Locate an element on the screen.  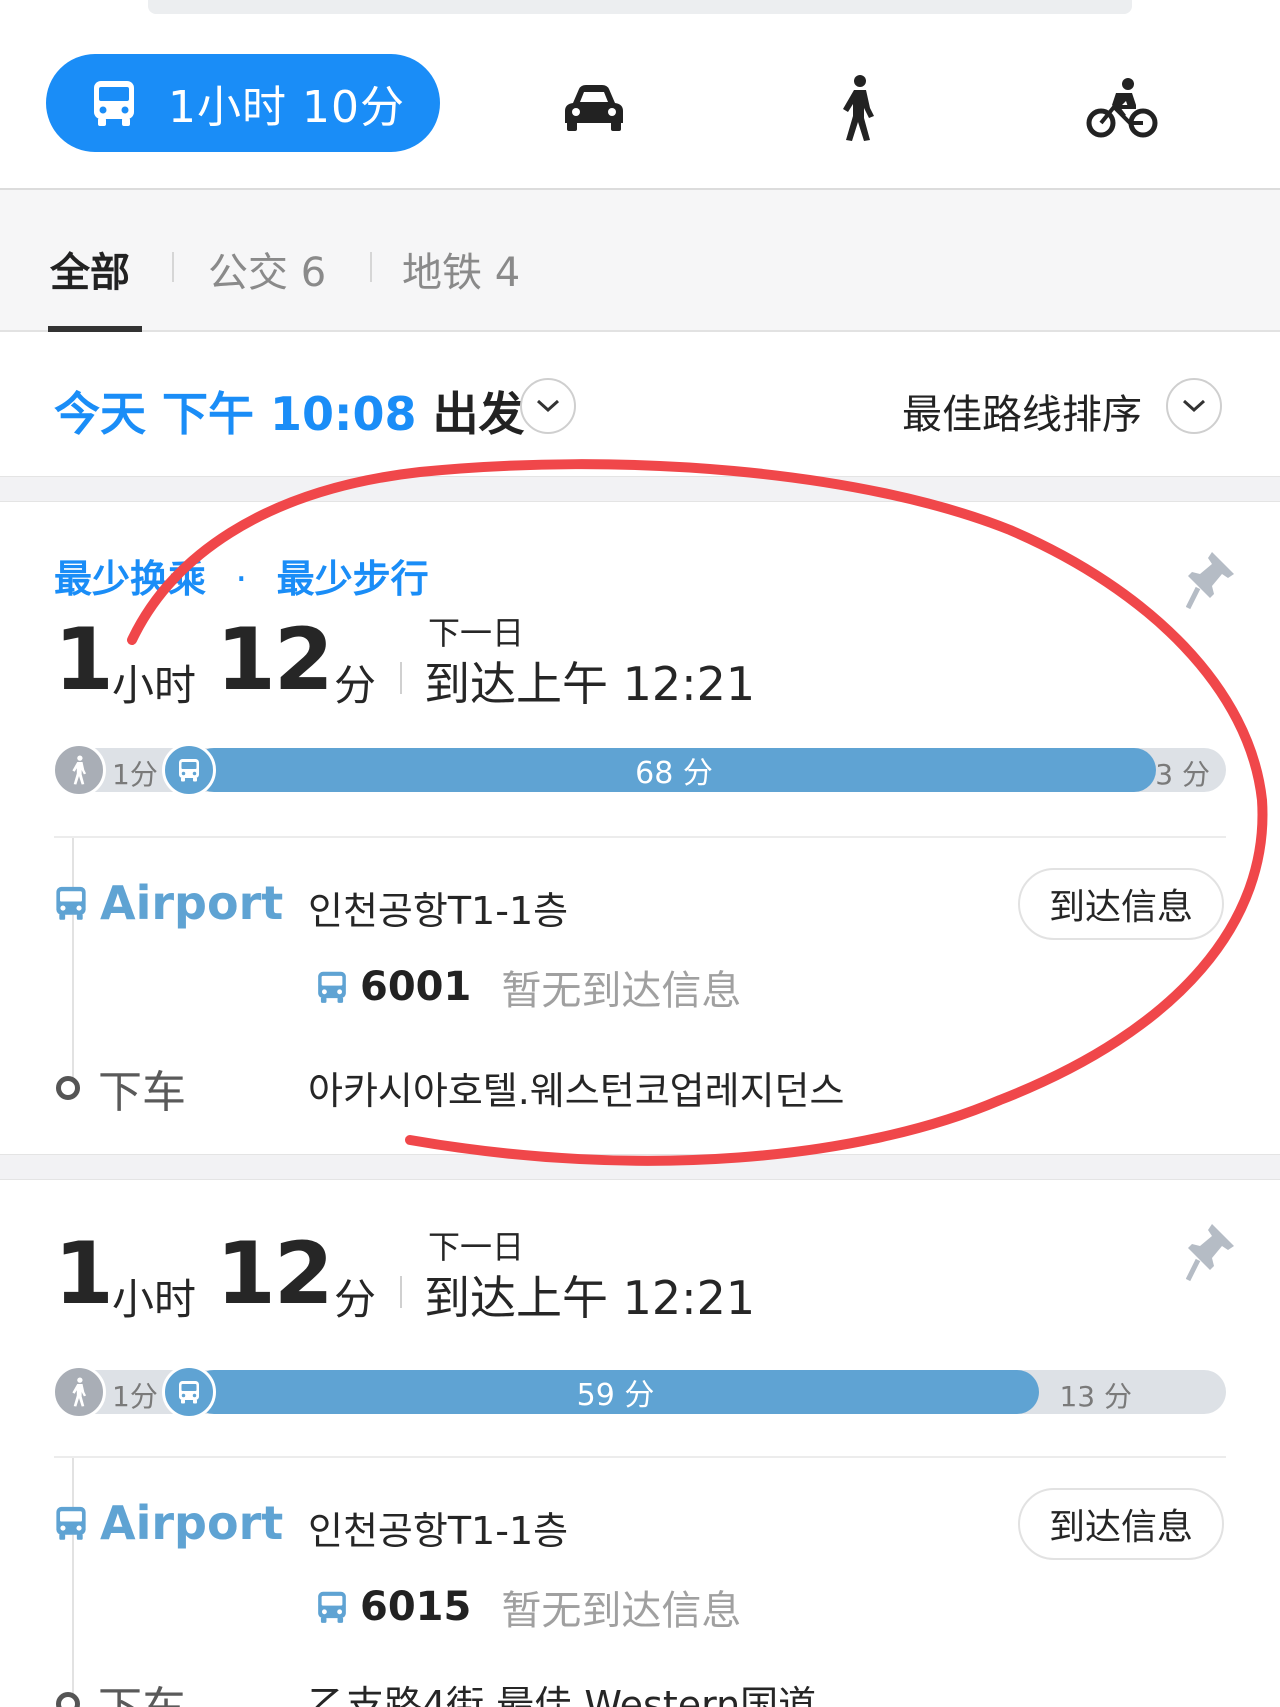
mode-walk-button is located at coordinates (858, 108).